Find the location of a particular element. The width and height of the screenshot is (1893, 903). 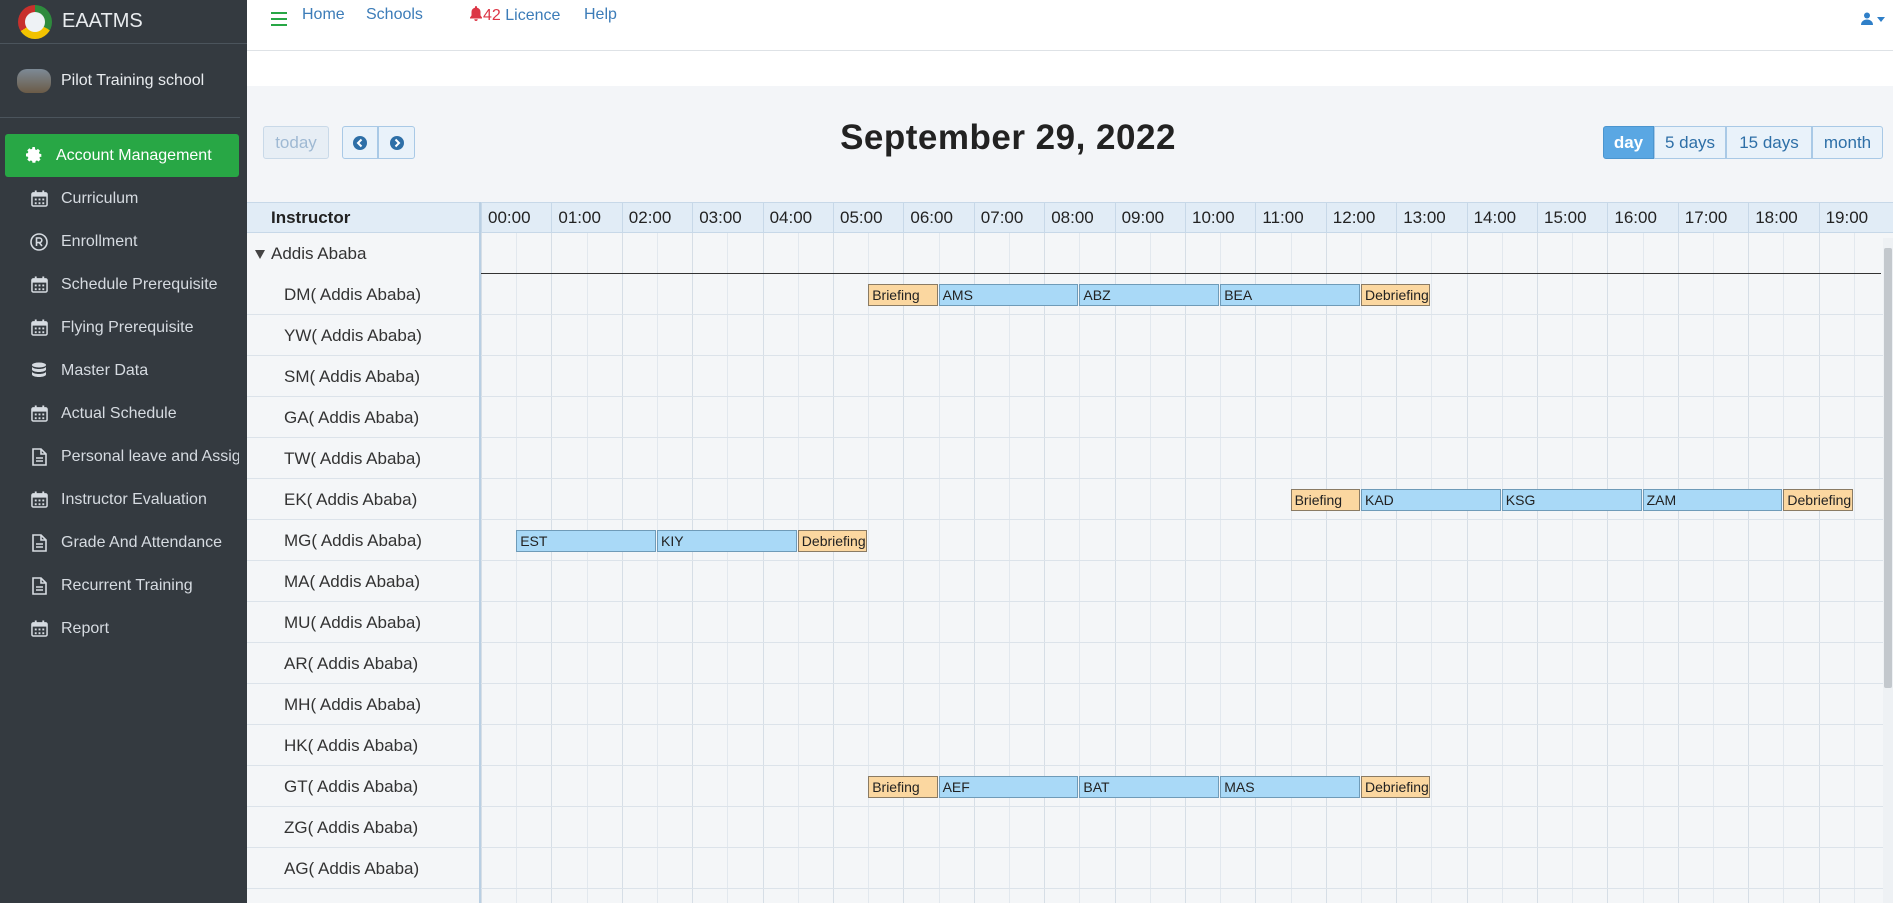

view-day-button: day is located at coordinates (1628, 142).